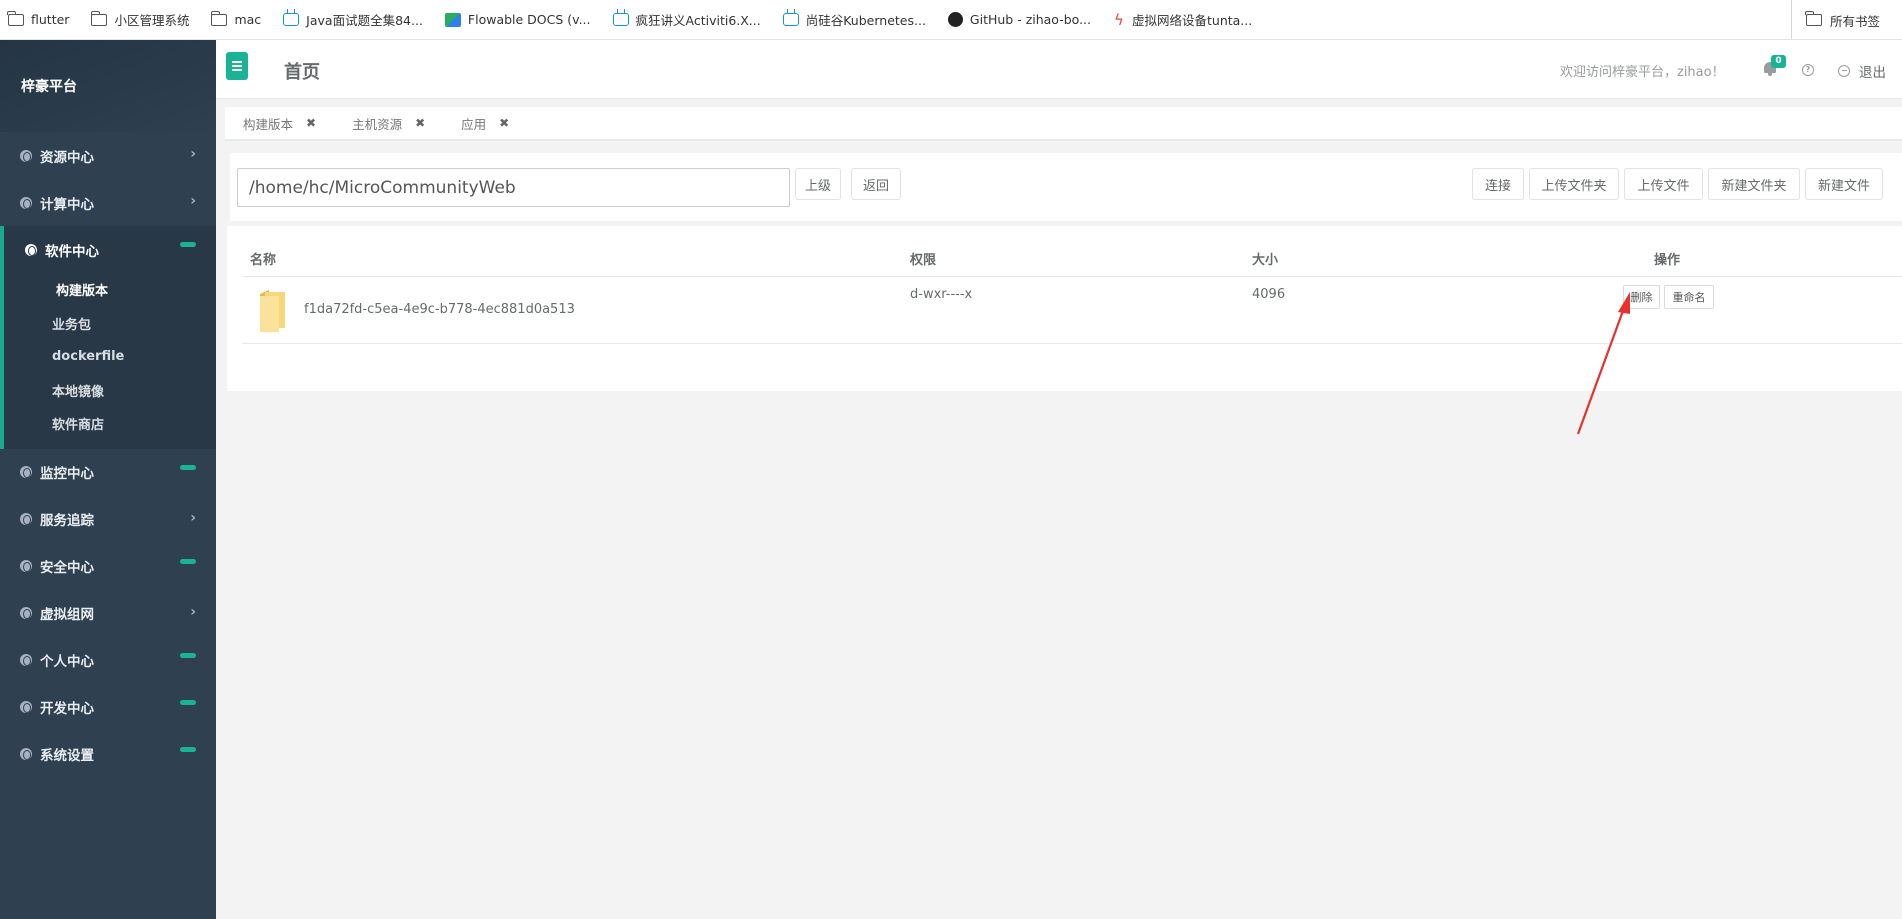 The image size is (1902, 919). What do you see at coordinates (108, 519) in the screenshot?
I see `sidebar-item-tracing: 服务追踪 ›` at bounding box center [108, 519].